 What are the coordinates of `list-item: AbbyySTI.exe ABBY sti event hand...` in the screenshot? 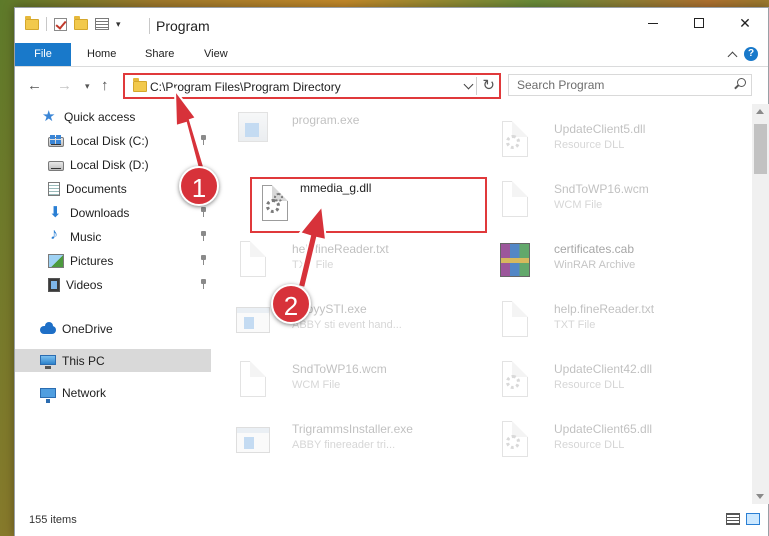 It's located at (329, 321).